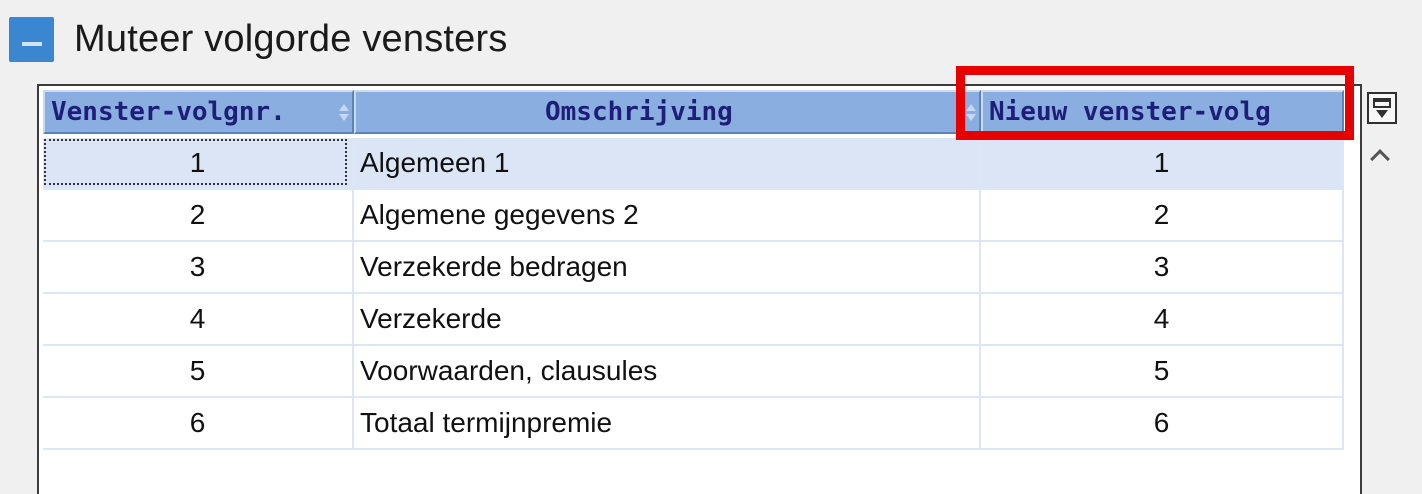 The width and height of the screenshot is (1422, 494). Describe the element at coordinates (1162, 268) in the screenshot. I see `cell-nieuw-venster-volgnr: 3` at that location.